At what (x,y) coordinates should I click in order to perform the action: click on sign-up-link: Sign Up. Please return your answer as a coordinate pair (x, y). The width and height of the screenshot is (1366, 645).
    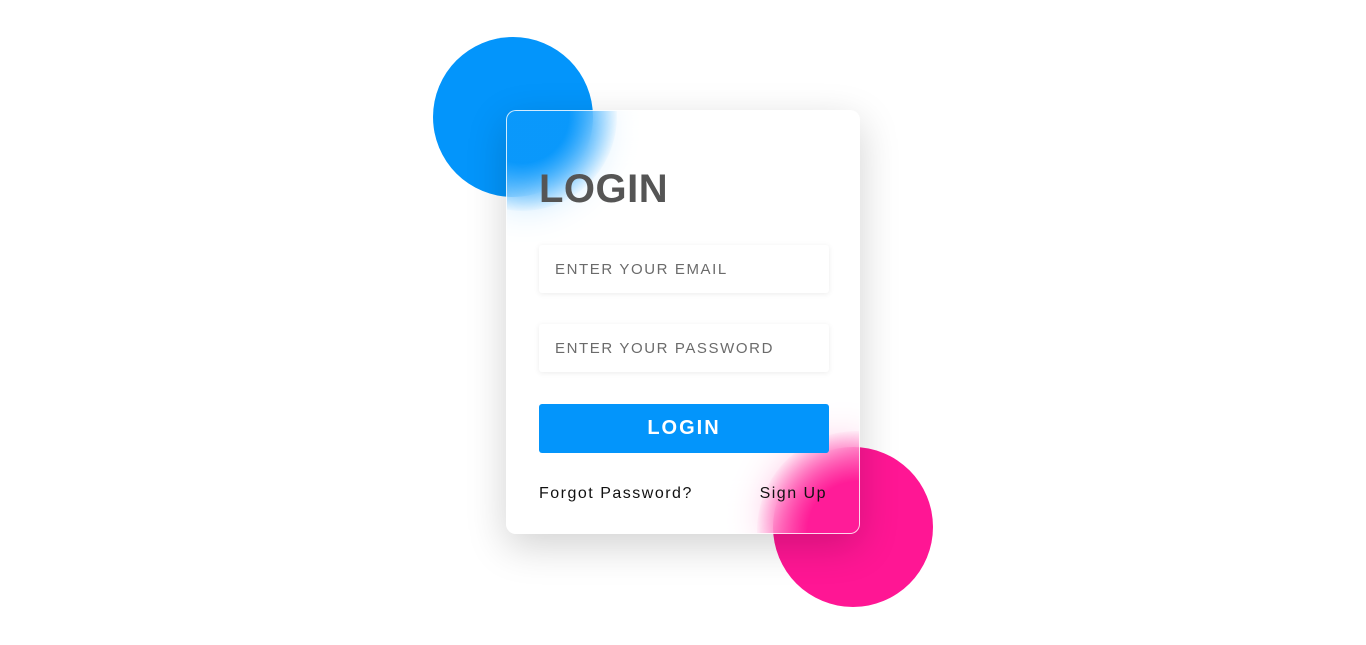
    Looking at the image, I should click on (793, 494).